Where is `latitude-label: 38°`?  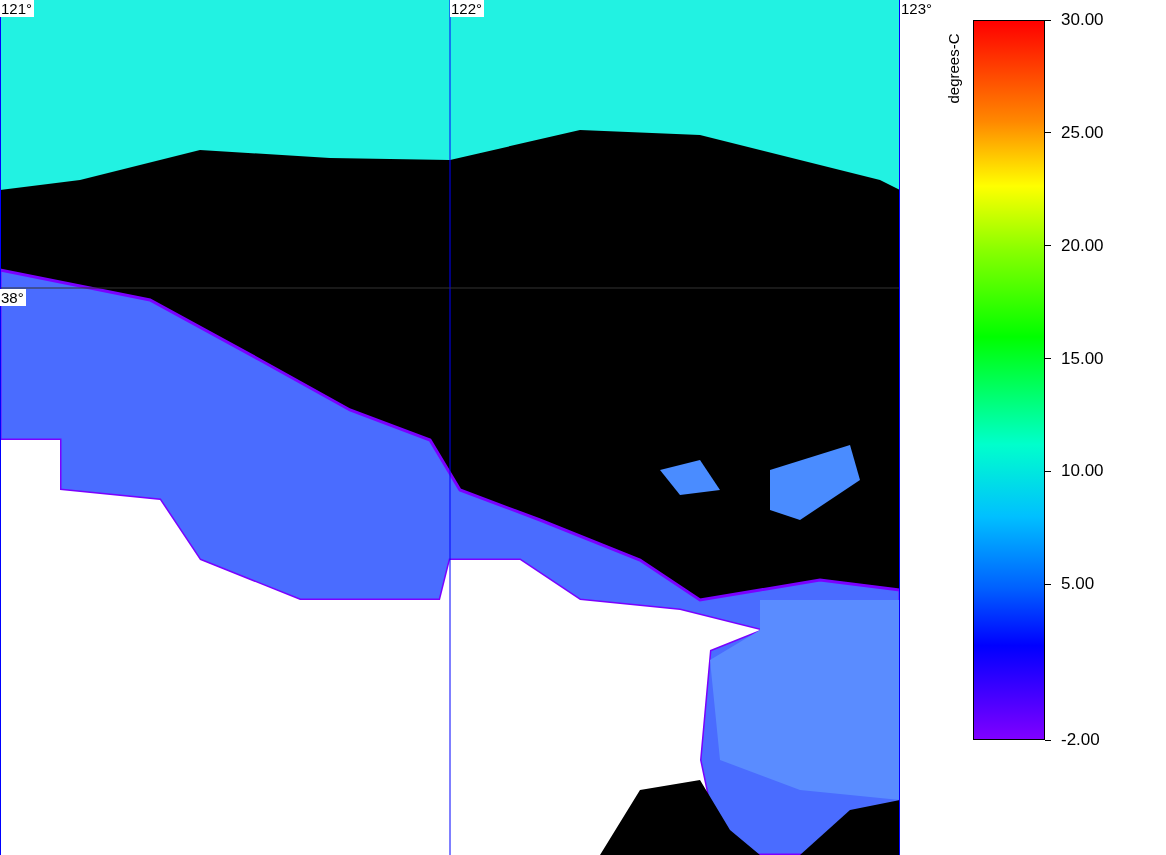
latitude-label: 38° is located at coordinates (13, 297).